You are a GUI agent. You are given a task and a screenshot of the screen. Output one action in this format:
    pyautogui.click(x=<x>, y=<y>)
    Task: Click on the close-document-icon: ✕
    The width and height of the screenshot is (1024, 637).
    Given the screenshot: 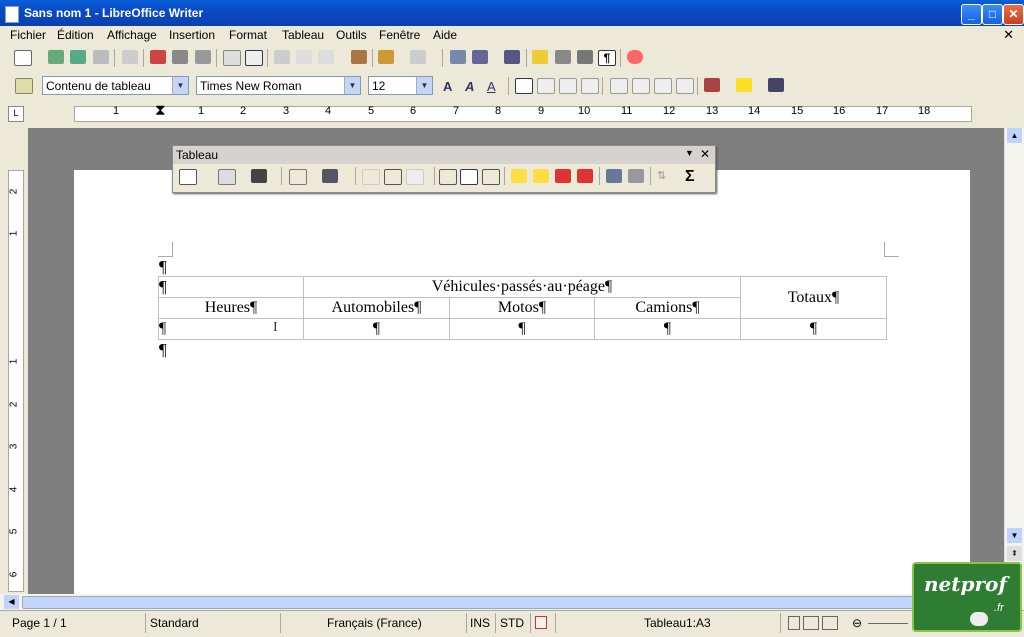 What is the action you would take?
    pyautogui.click(x=1008, y=35)
    